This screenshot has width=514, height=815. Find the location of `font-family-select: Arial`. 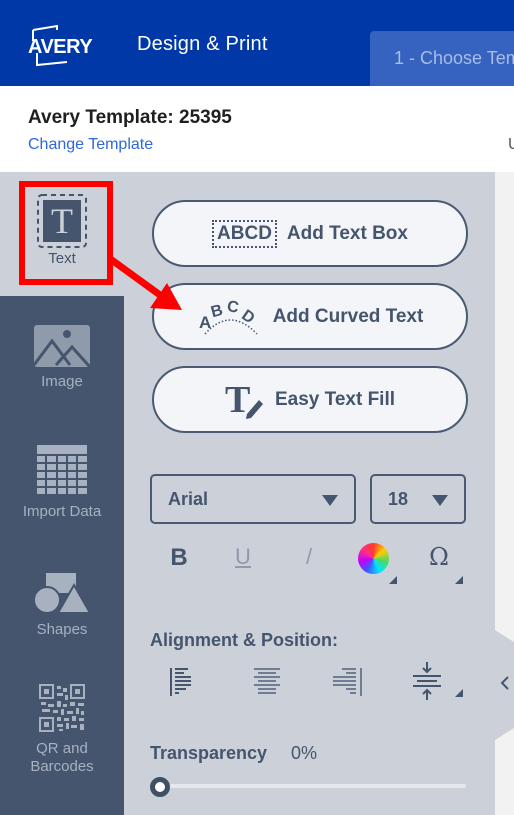

font-family-select: Arial is located at coordinates (253, 499).